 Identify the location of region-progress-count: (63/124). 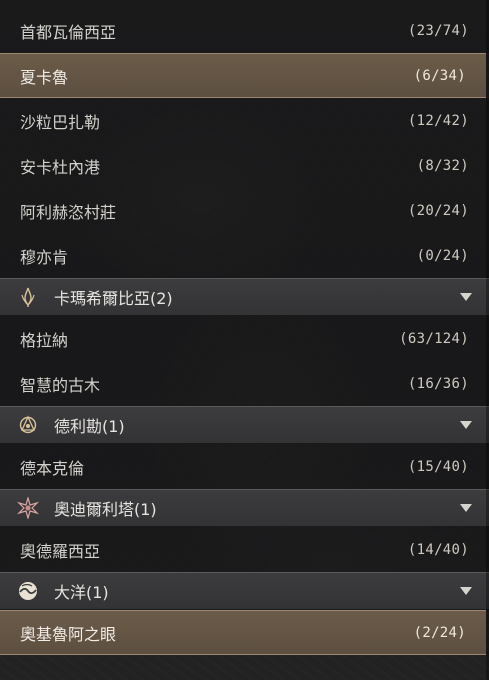
(434, 338).